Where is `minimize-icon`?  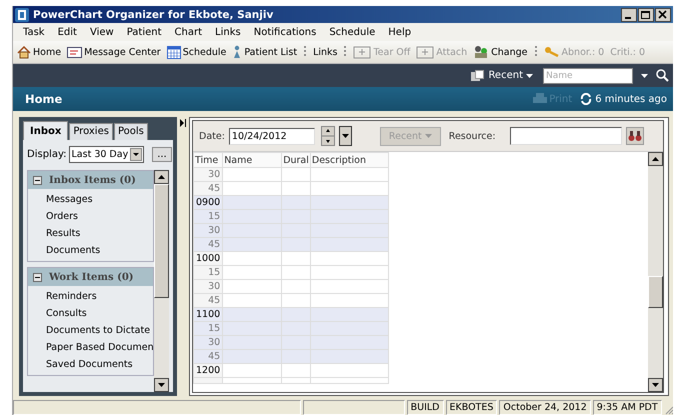 minimize-icon is located at coordinates (629, 15).